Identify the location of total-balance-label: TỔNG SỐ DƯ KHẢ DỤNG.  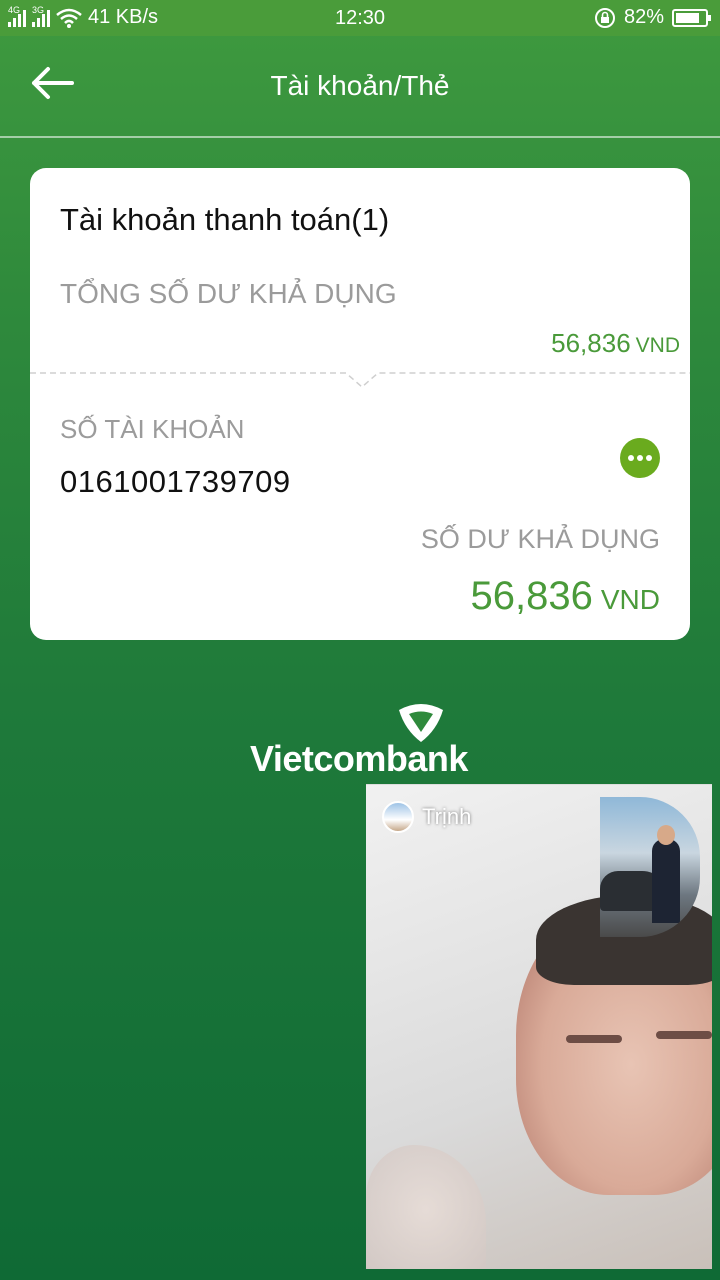
(228, 293).